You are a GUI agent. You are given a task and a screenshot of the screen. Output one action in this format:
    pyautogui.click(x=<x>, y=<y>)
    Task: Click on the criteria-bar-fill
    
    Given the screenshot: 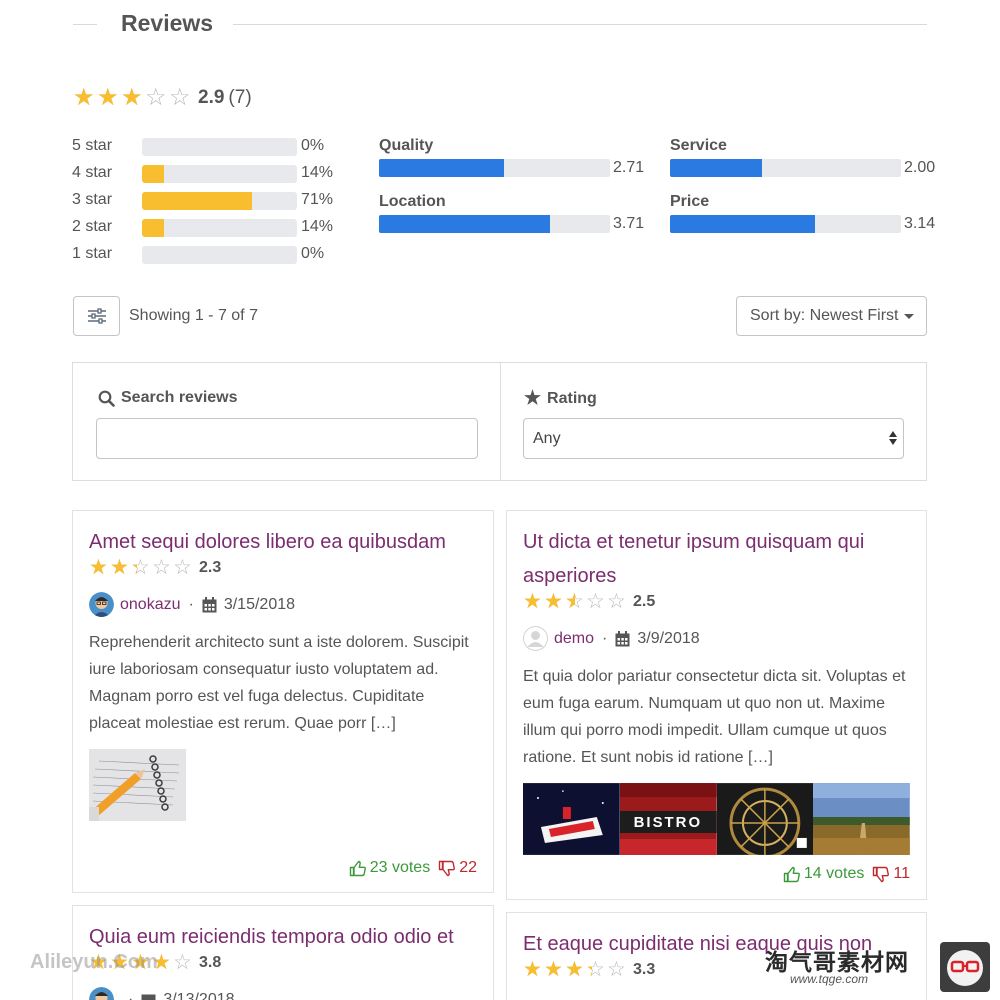 What is the action you would take?
    pyautogui.click(x=465, y=224)
    